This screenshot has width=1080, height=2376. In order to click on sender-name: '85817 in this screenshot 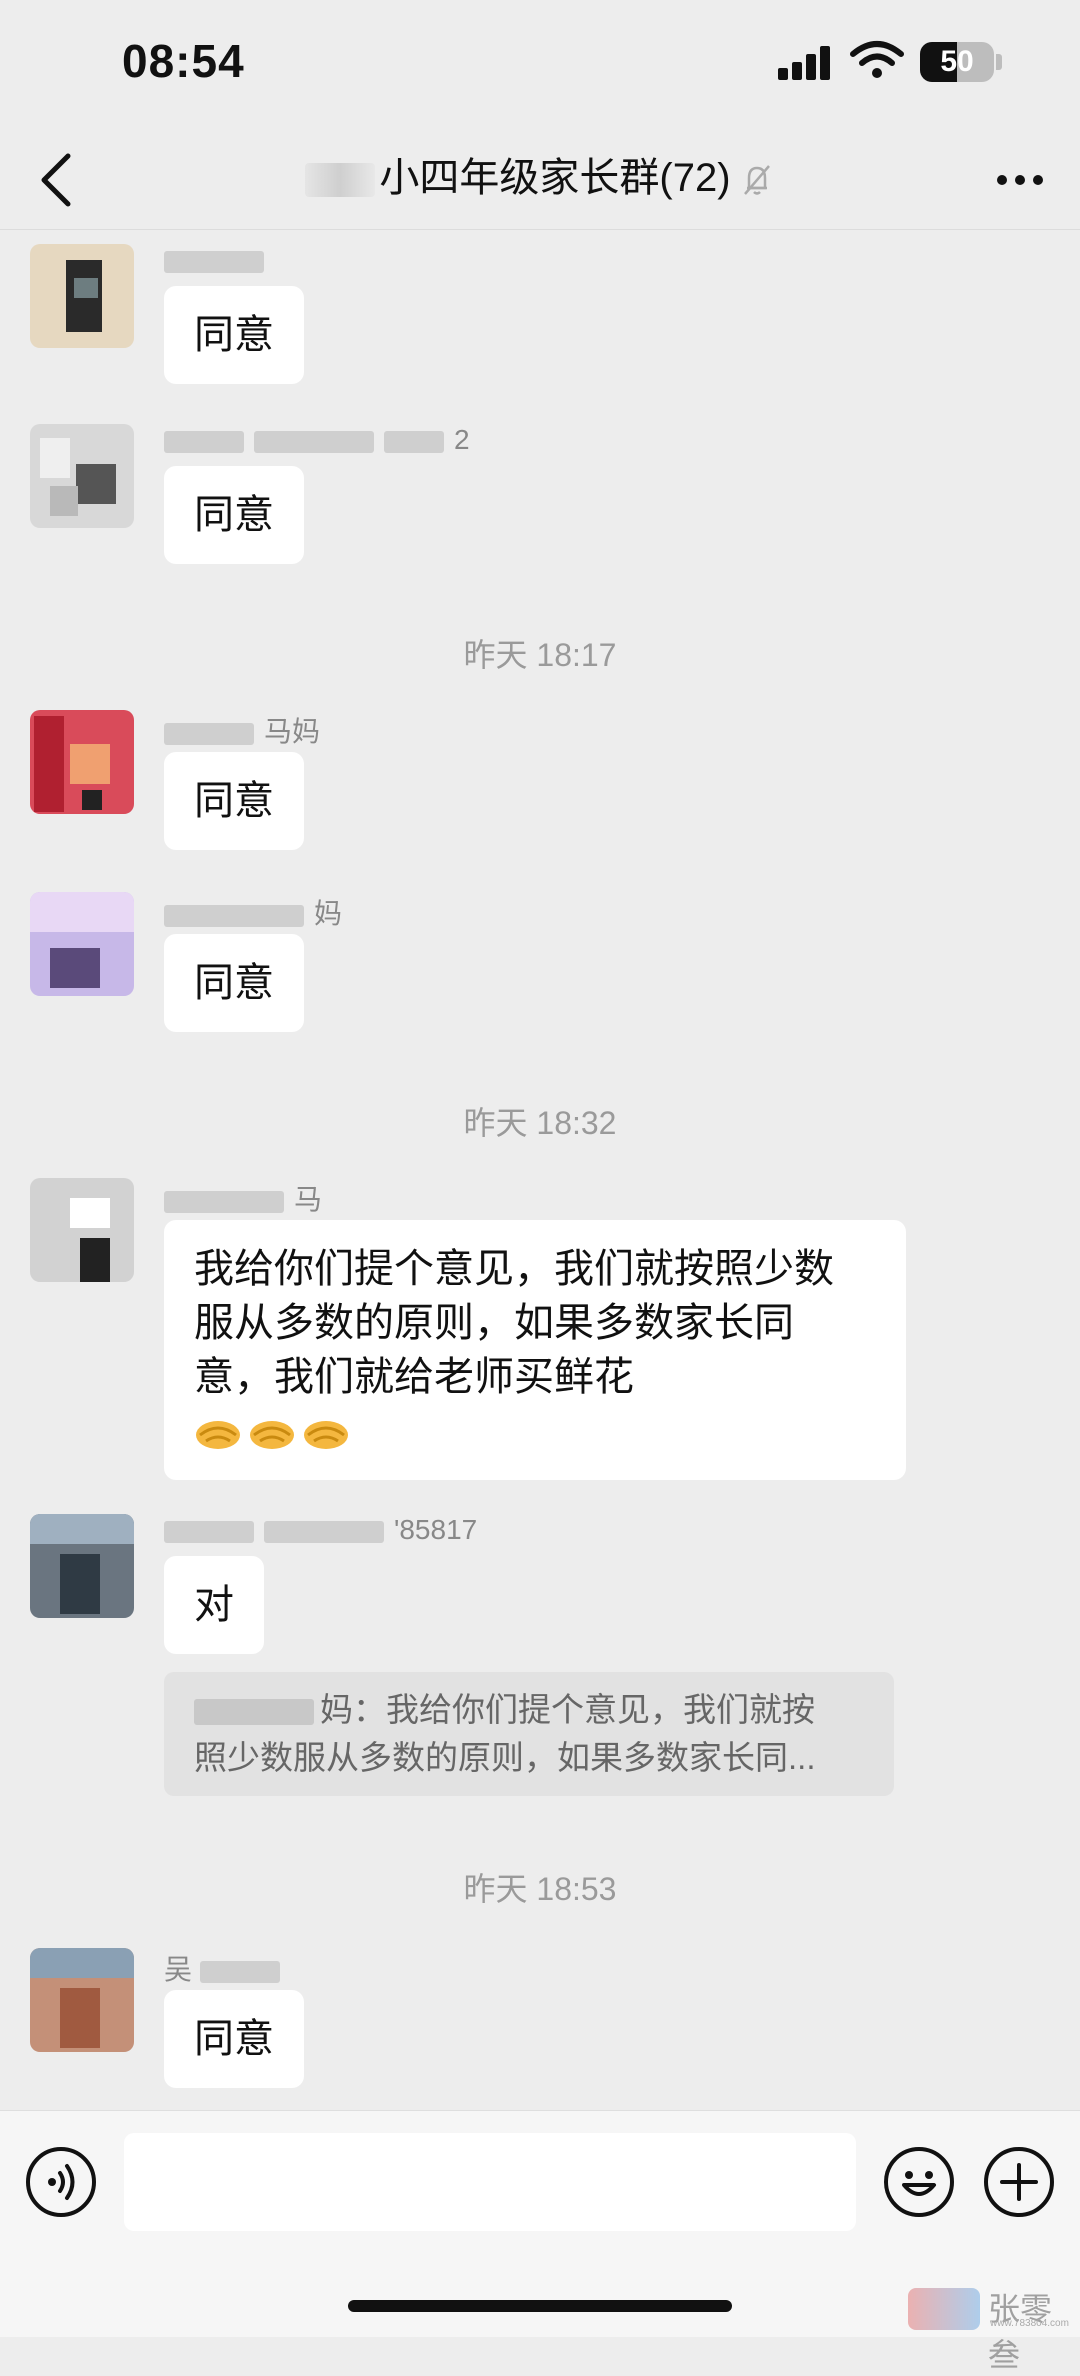, I will do `click(320, 1531)`.